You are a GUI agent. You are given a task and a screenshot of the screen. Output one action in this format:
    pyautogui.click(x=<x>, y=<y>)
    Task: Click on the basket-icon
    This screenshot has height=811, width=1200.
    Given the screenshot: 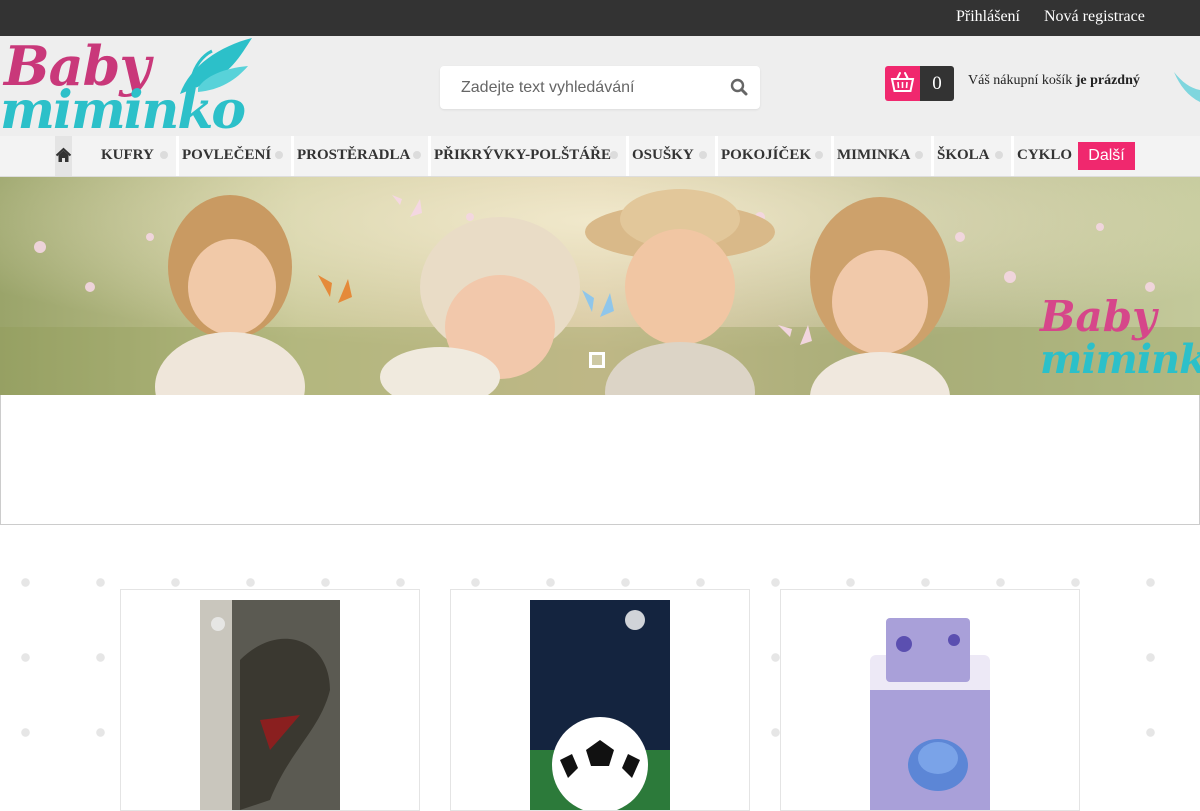 What is the action you would take?
    pyautogui.click(x=902, y=83)
    